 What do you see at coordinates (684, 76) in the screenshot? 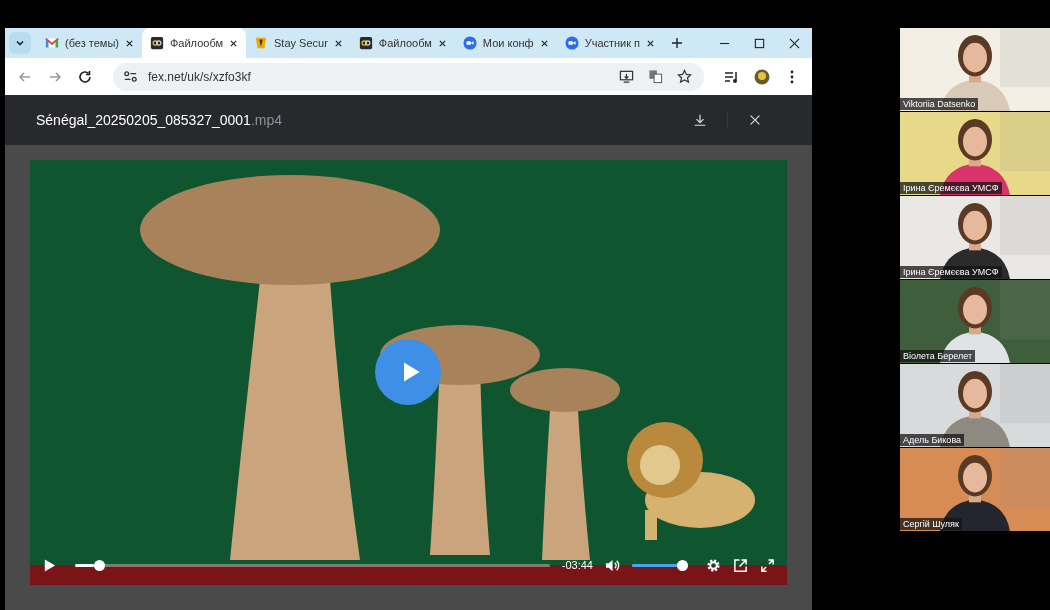
I see `star-icon` at bounding box center [684, 76].